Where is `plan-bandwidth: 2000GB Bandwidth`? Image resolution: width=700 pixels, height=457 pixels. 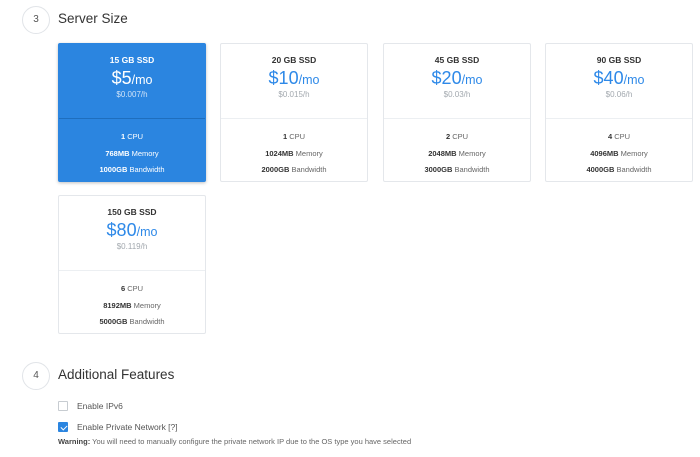
plan-bandwidth: 2000GB Bandwidth is located at coordinates (294, 169).